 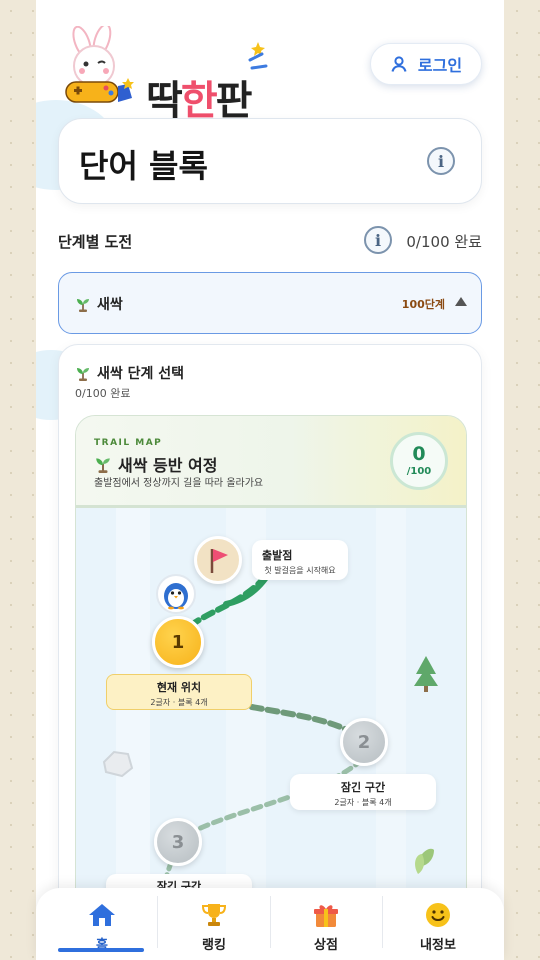 What do you see at coordinates (419, 454) in the screenshot?
I see `score-value: 0` at bounding box center [419, 454].